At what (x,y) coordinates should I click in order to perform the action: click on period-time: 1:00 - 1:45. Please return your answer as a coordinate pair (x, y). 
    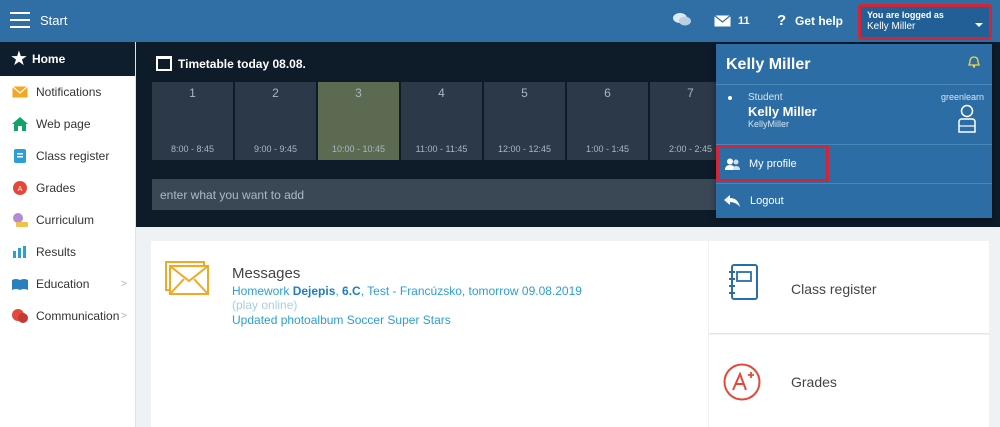
    Looking at the image, I should click on (607, 149).